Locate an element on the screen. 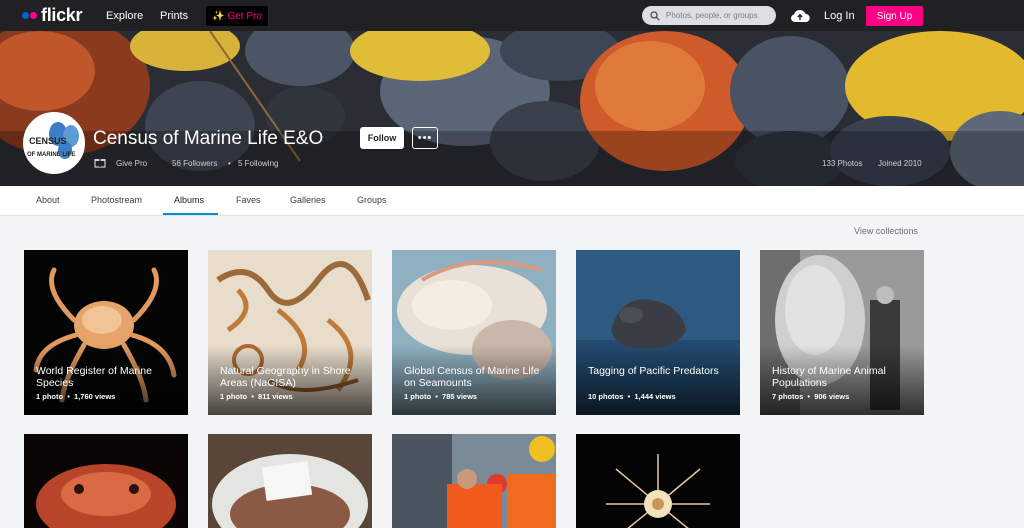 Image resolution: width=1024 pixels, height=528 pixels. signup-button: Sign Up is located at coordinates (894, 16).